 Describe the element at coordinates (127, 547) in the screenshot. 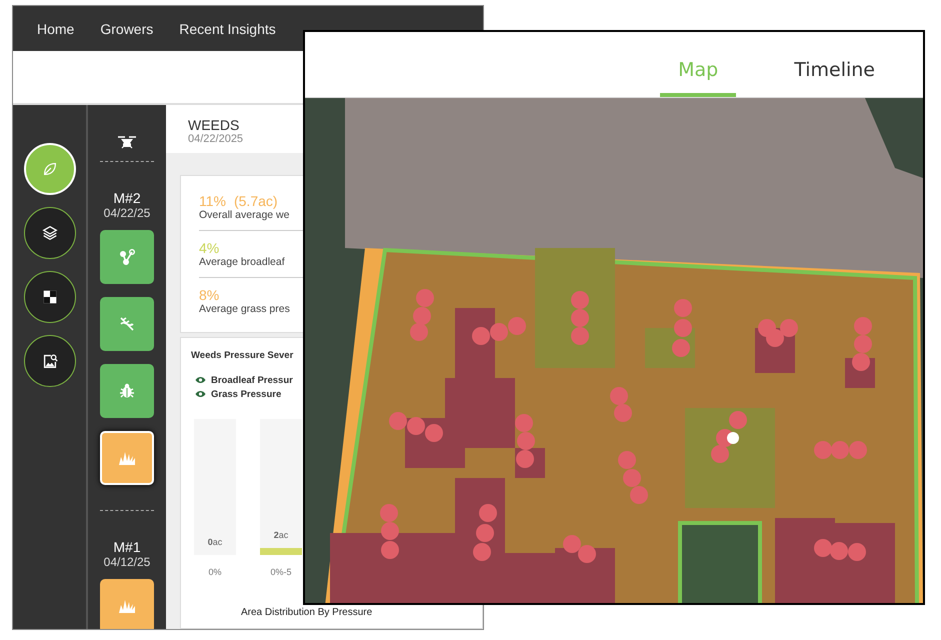

I see `scan-name: M#1` at that location.